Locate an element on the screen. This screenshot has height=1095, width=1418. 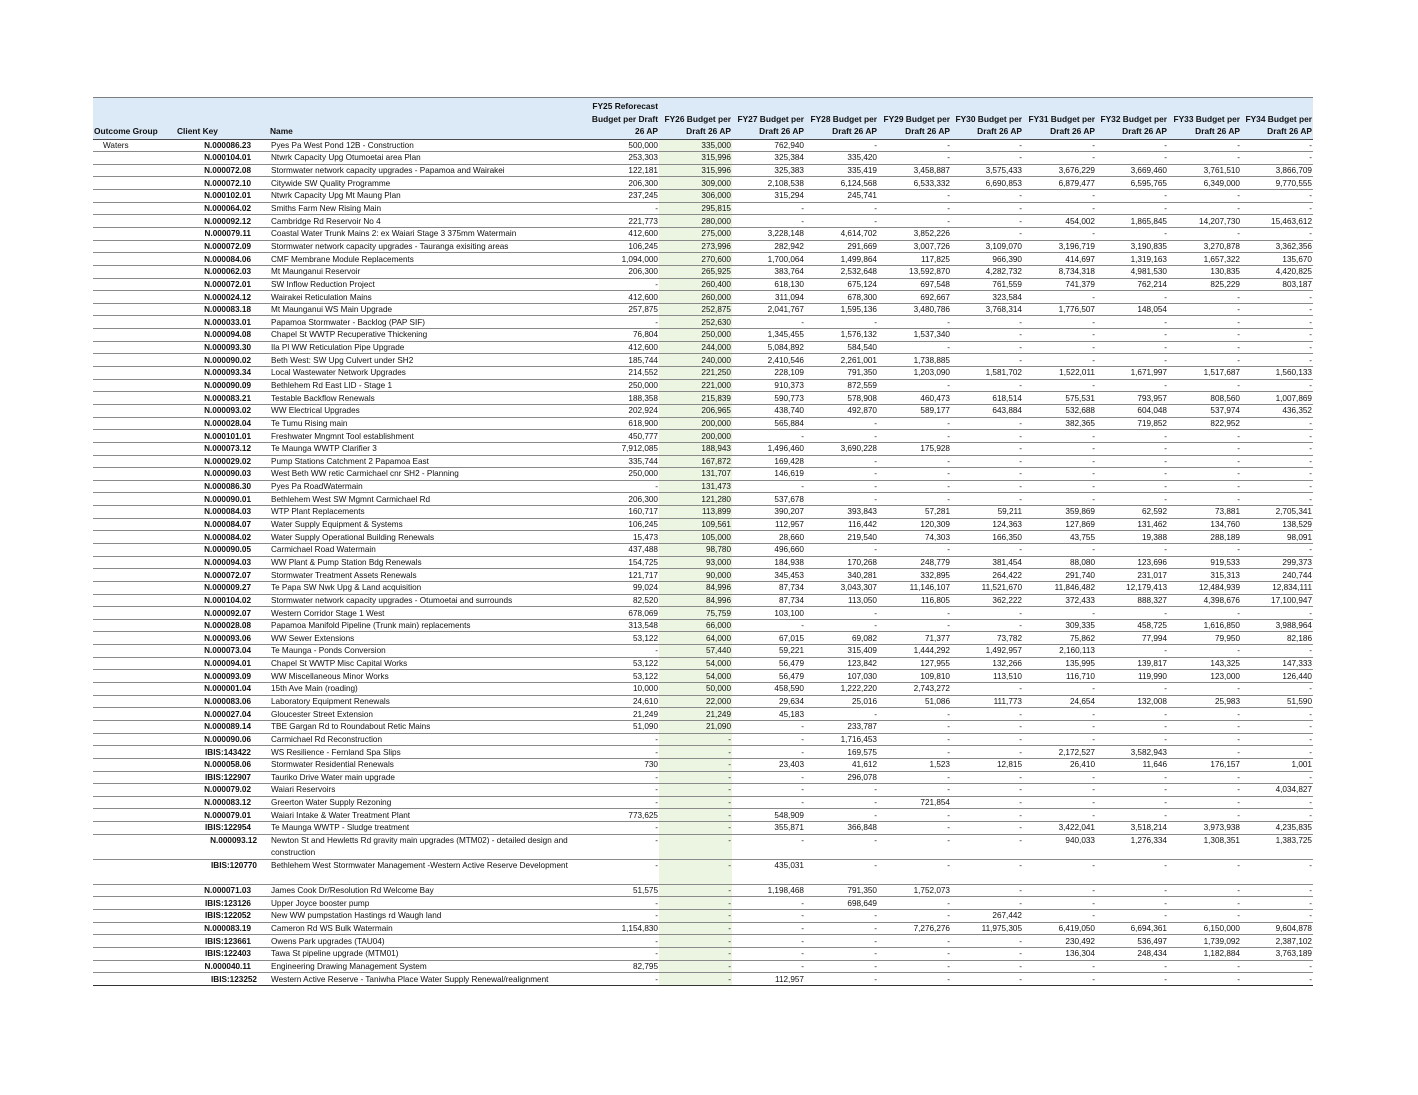
cell-fy28: 678,300 is located at coordinates (841, 297).